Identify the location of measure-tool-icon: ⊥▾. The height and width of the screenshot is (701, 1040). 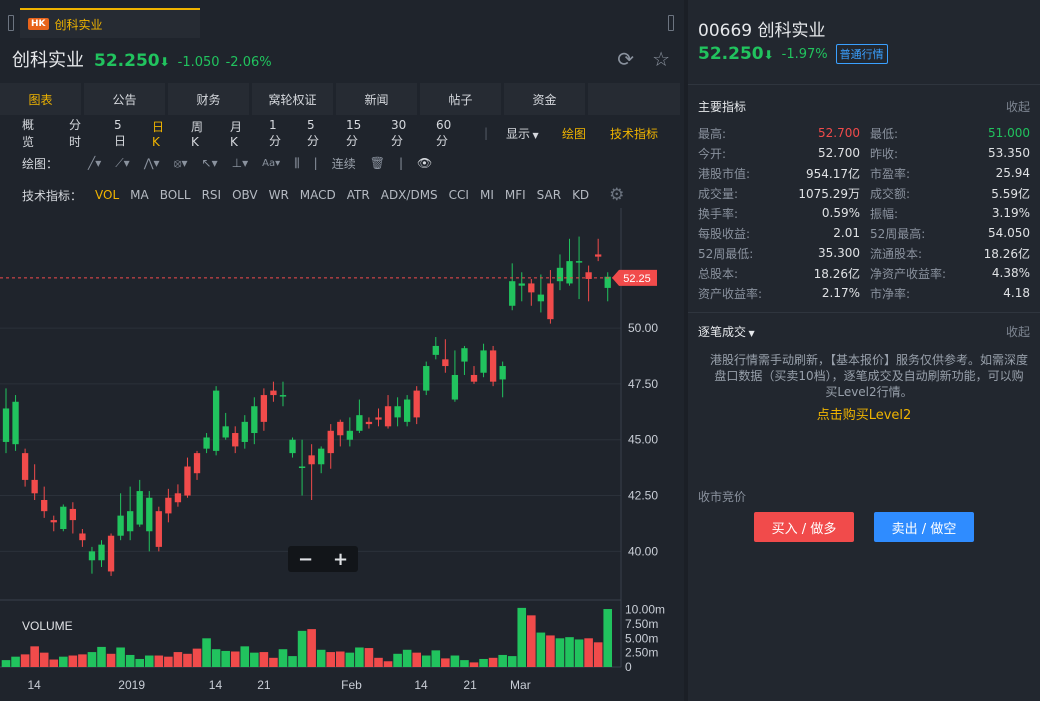
(240, 163).